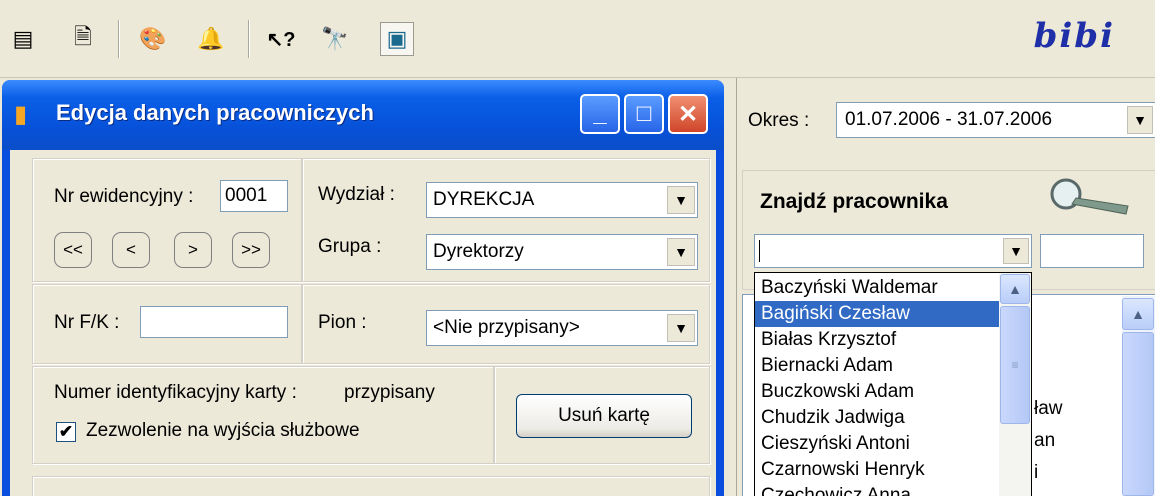 This screenshot has height=496, width=1155. I want to click on card-id-status: przypisany, so click(389, 392).